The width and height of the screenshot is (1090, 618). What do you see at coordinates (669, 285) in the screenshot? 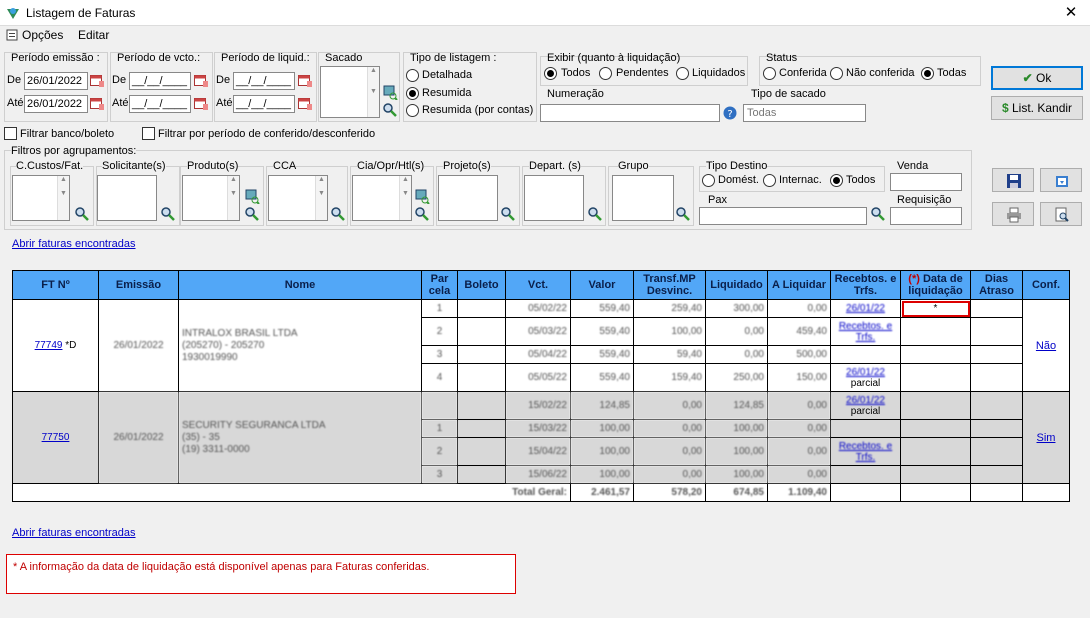
I see `header-transf: Transf.MP Desvinc.` at bounding box center [669, 285].